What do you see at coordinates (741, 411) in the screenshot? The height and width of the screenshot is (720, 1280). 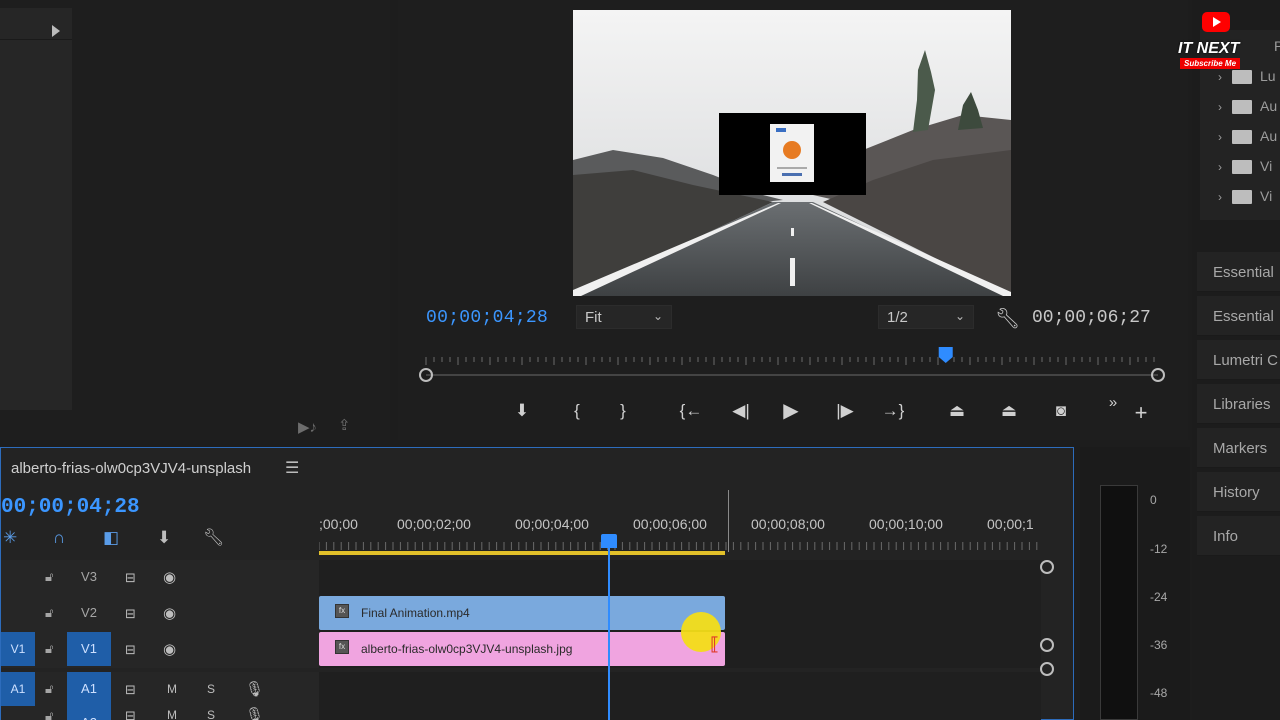 I see `step-back-icon: ◀|` at bounding box center [741, 411].